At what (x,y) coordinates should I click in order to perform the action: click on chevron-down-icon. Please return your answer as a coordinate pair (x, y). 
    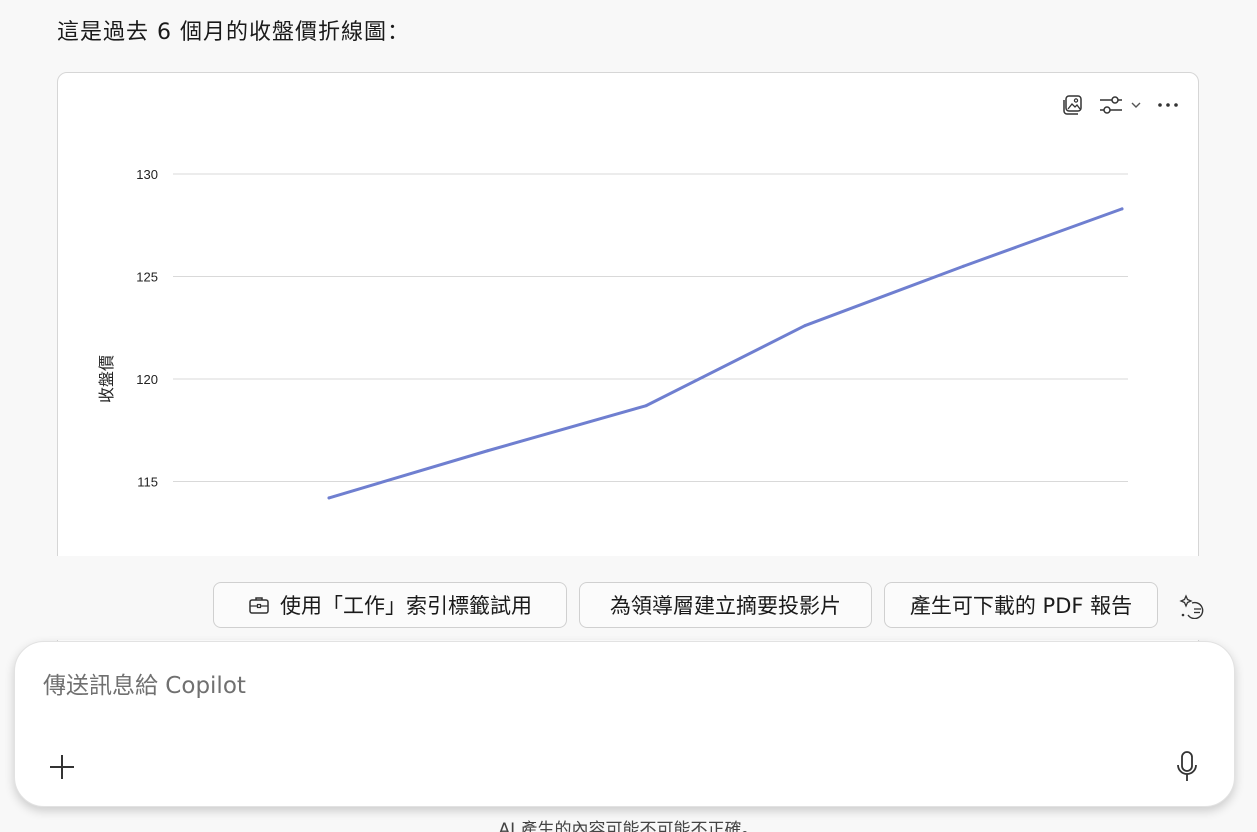
    Looking at the image, I should click on (1136, 105).